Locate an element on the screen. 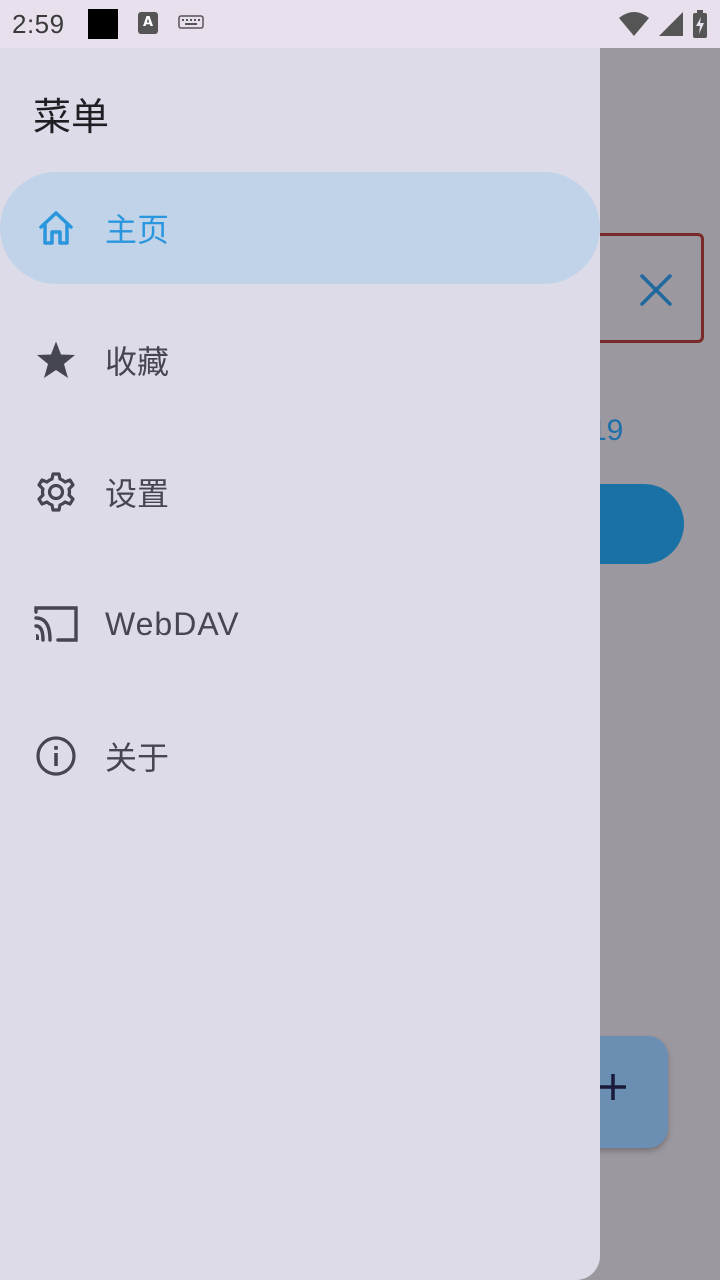 Image resolution: width=720 pixels, height=1280 pixels. cast-icon is located at coordinates (56, 624).